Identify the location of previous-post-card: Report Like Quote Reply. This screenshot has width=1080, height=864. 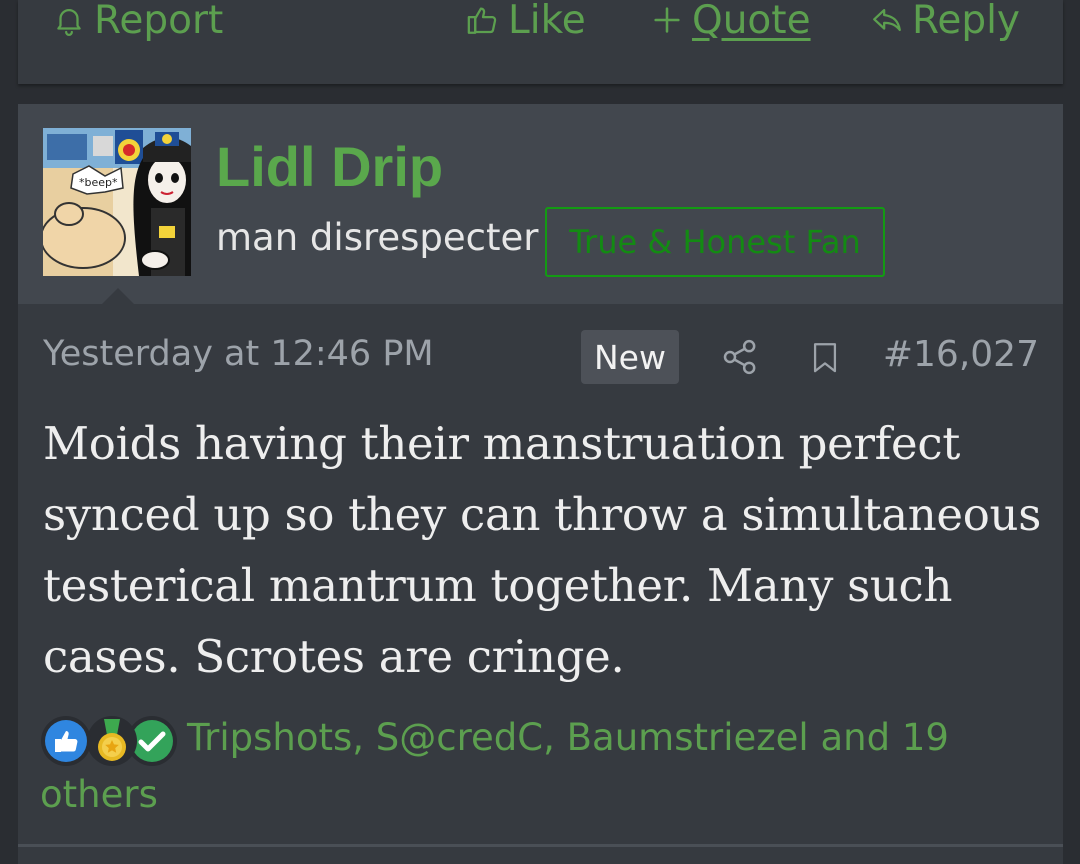
(540, 42).